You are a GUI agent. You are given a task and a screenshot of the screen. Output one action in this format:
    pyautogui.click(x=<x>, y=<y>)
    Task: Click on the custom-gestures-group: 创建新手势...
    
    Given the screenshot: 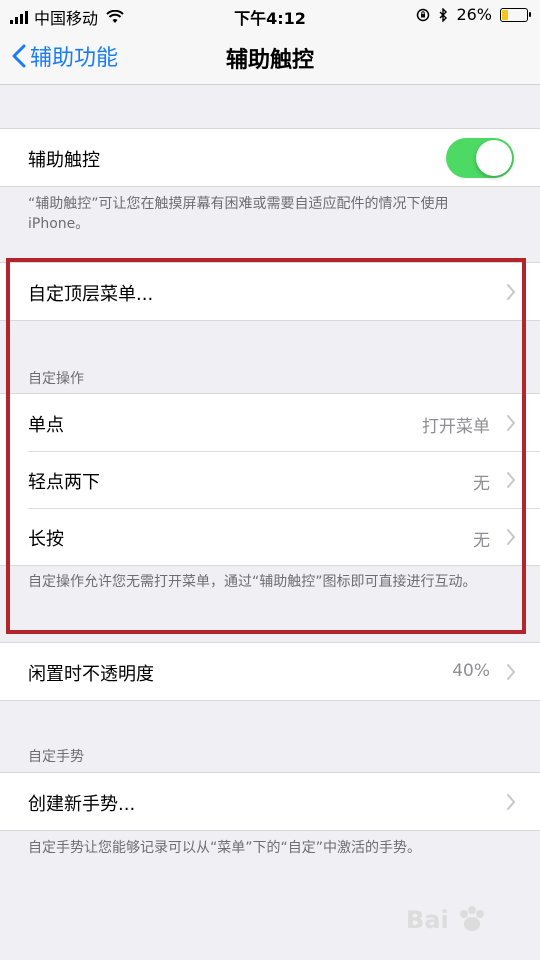 What is the action you would take?
    pyautogui.click(x=270, y=801)
    